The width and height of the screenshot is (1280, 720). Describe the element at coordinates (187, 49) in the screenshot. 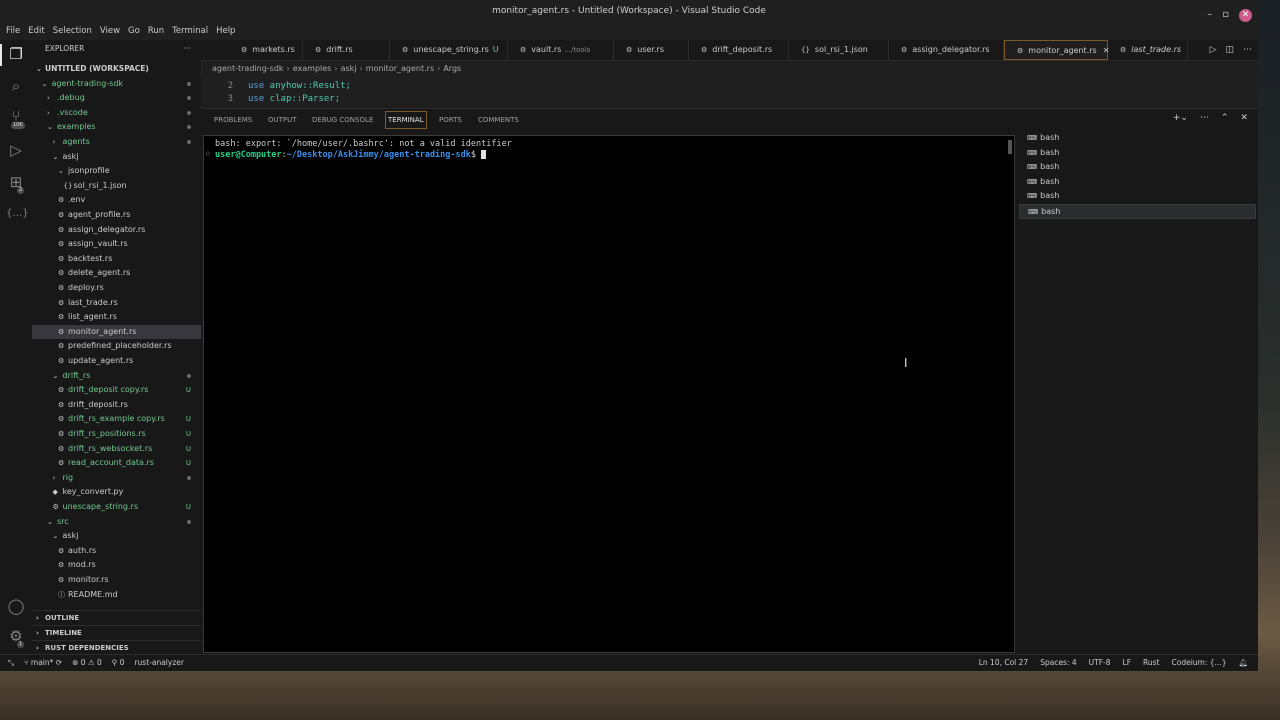

I see `more-actions-icon: ···` at that location.